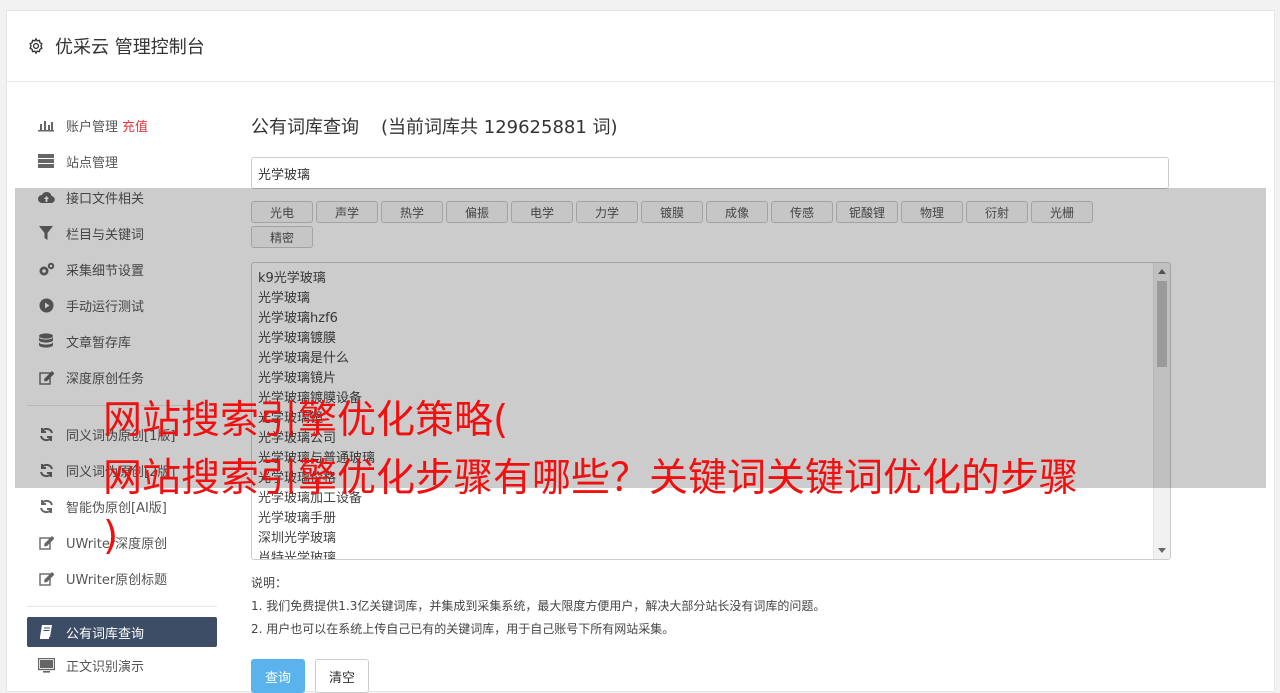  What do you see at coordinates (46, 161) in the screenshot?
I see `server-icon` at bounding box center [46, 161].